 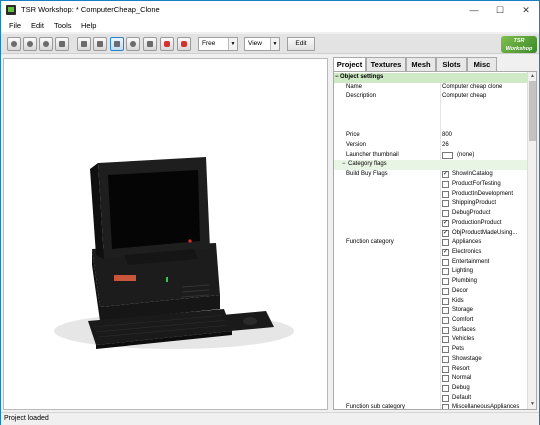 I want to click on brand-plate, so click(x=125, y=278).